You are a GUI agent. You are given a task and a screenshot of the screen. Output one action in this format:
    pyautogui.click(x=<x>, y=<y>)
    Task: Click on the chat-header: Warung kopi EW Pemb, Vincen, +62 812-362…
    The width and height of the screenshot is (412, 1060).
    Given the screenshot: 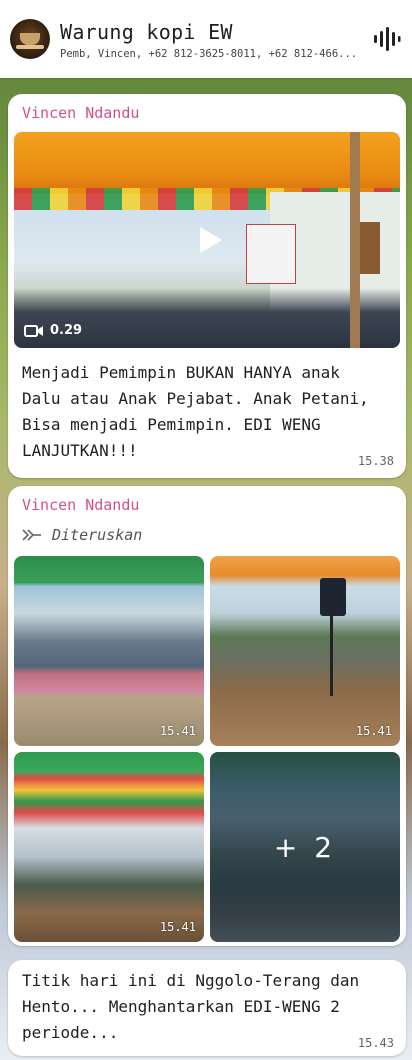 What is the action you would take?
    pyautogui.click(x=206, y=39)
    